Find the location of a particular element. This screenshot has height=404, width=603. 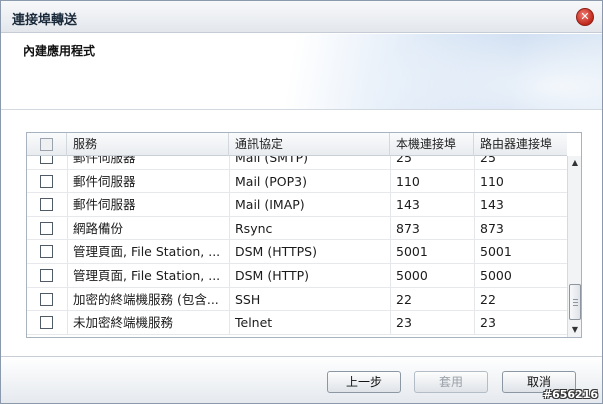

table-row: 郵件伺服器 Mail (POP3) 110 110 is located at coordinates (297, 181).